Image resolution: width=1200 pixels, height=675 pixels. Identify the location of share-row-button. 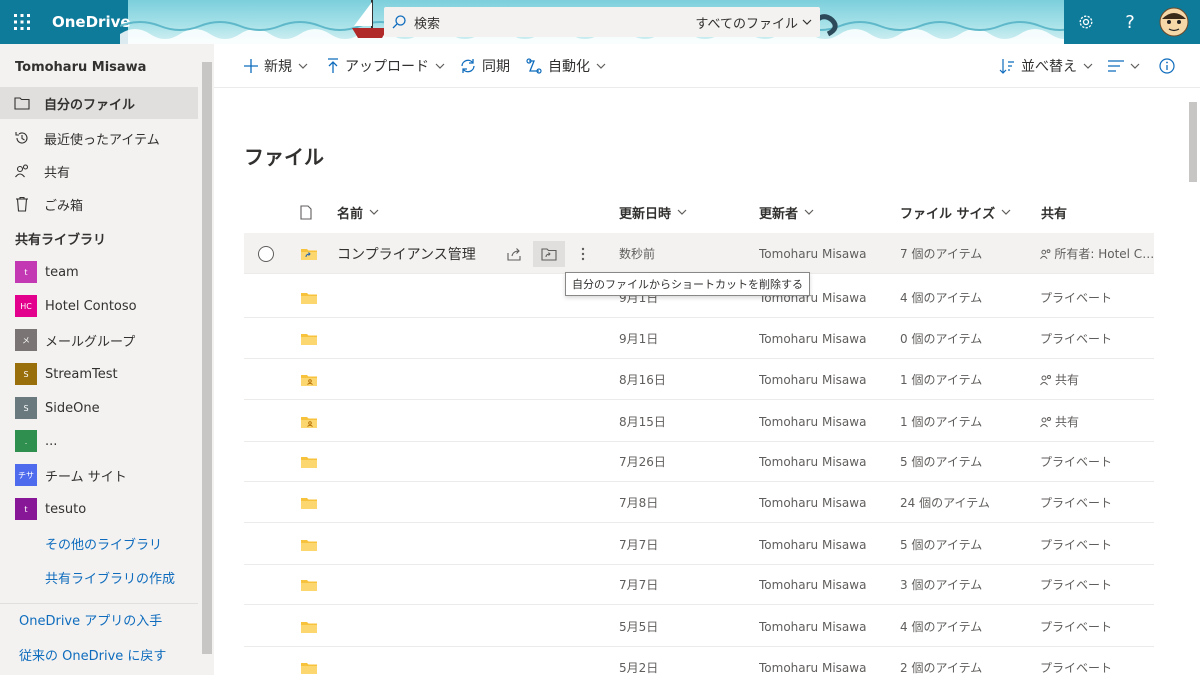
(515, 254).